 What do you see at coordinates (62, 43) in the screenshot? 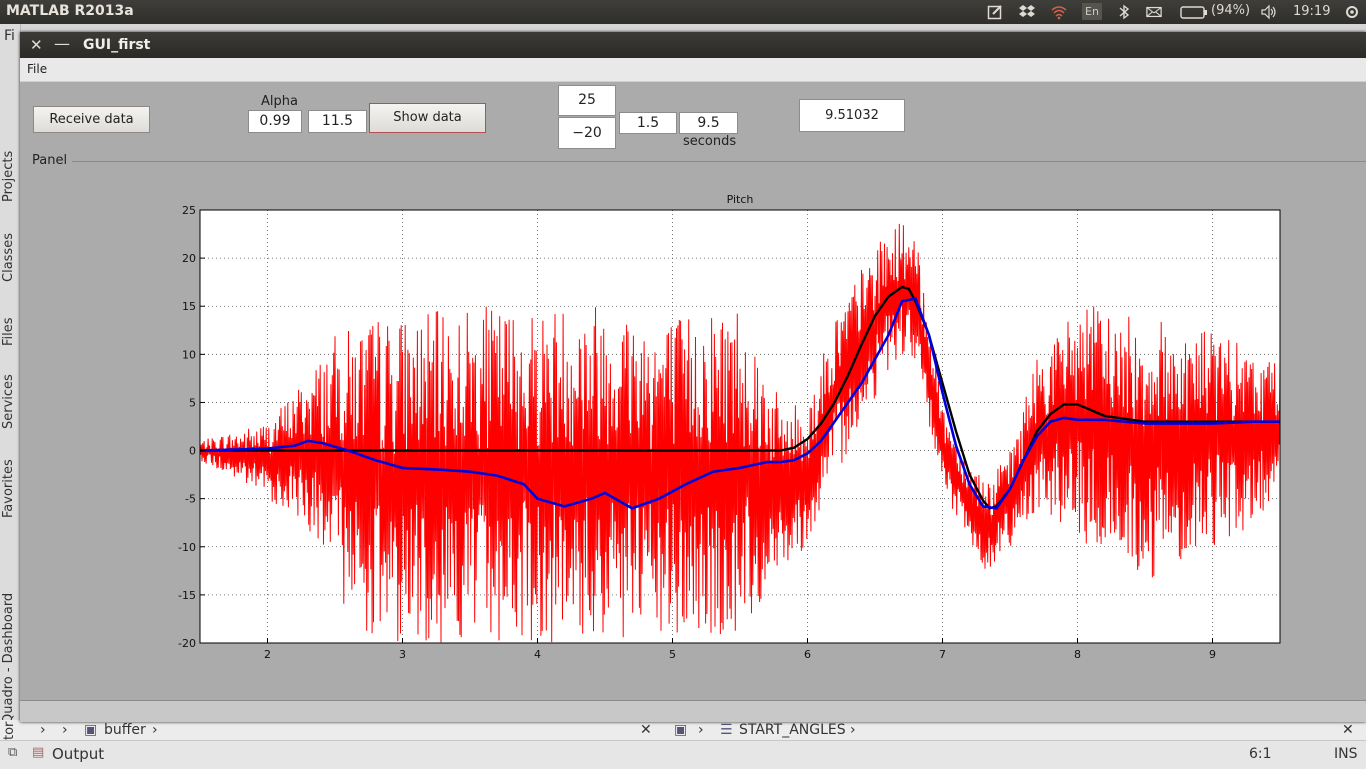
I see `minimize-icon: —` at bounding box center [62, 43].